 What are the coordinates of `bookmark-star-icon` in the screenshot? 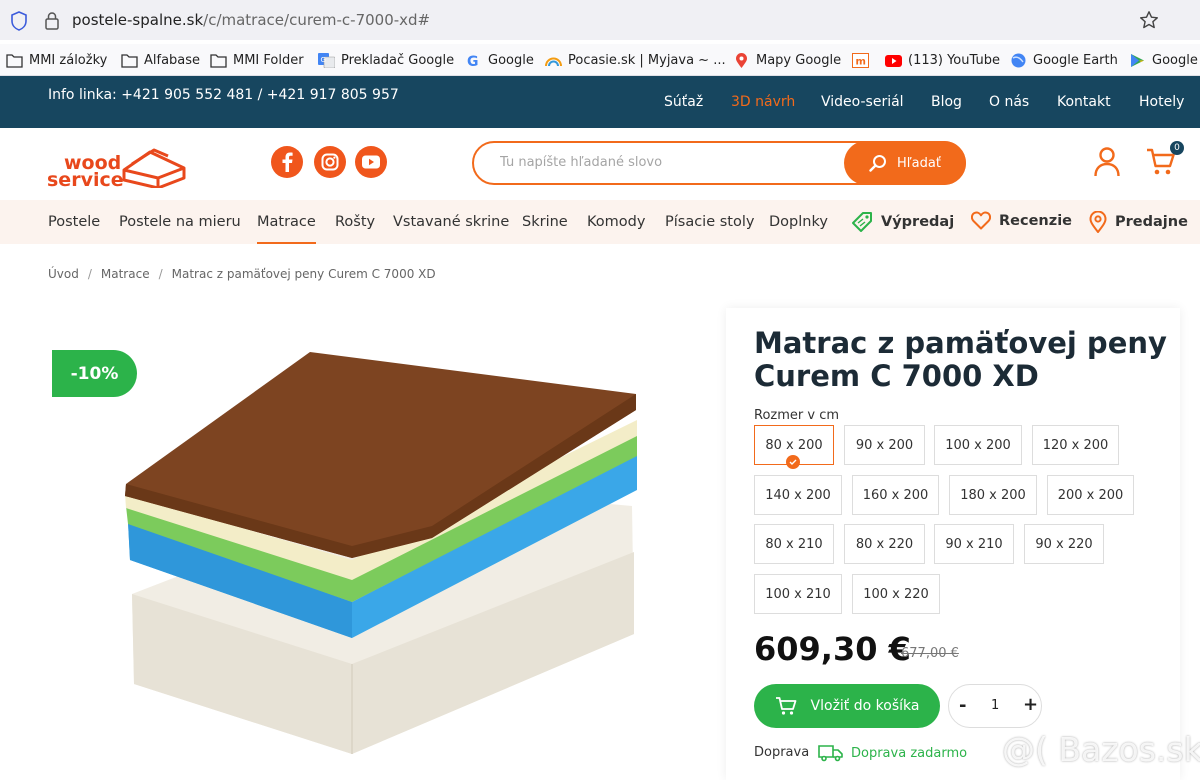 It's located at (1149, 20).